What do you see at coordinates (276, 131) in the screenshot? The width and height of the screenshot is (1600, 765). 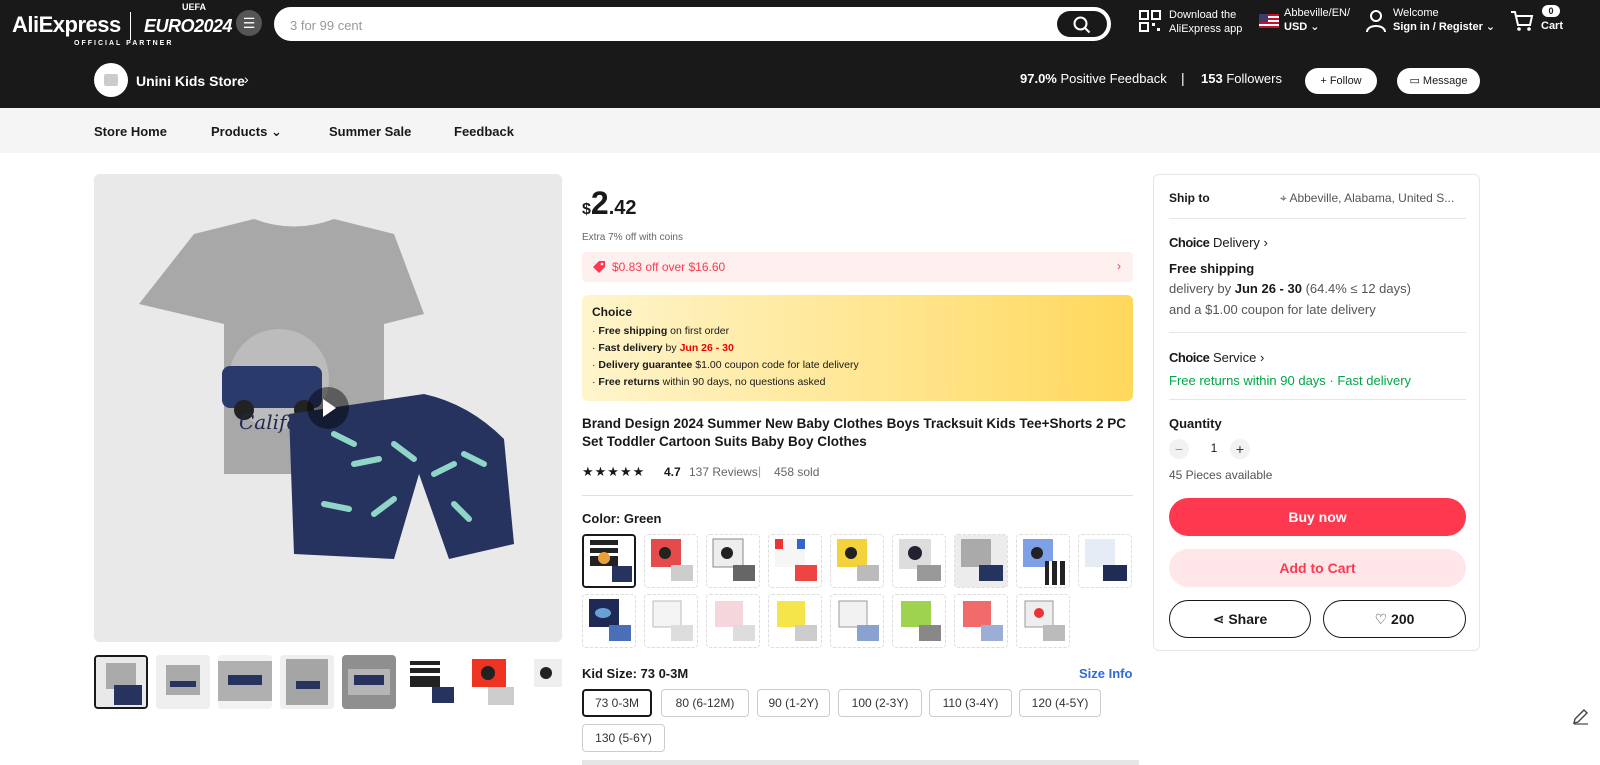 I see `chevron-down-icon: ⌄` at bounding box center [276, 131].